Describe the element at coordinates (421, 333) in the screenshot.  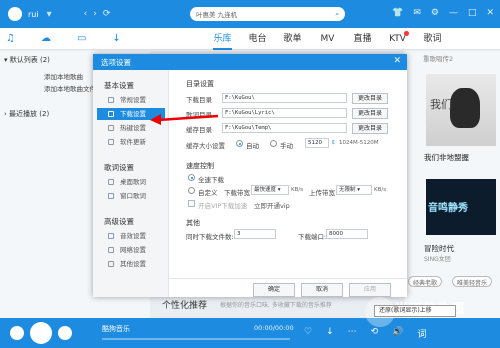
I see `lyrics-icon: 词` at that location.